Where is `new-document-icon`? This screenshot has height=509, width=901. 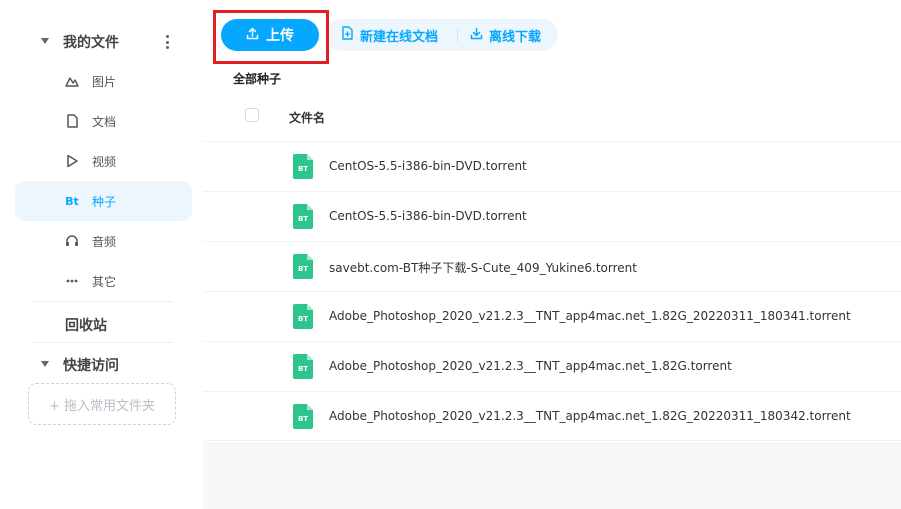
new-document-icon is located at coordinates (347, 35).